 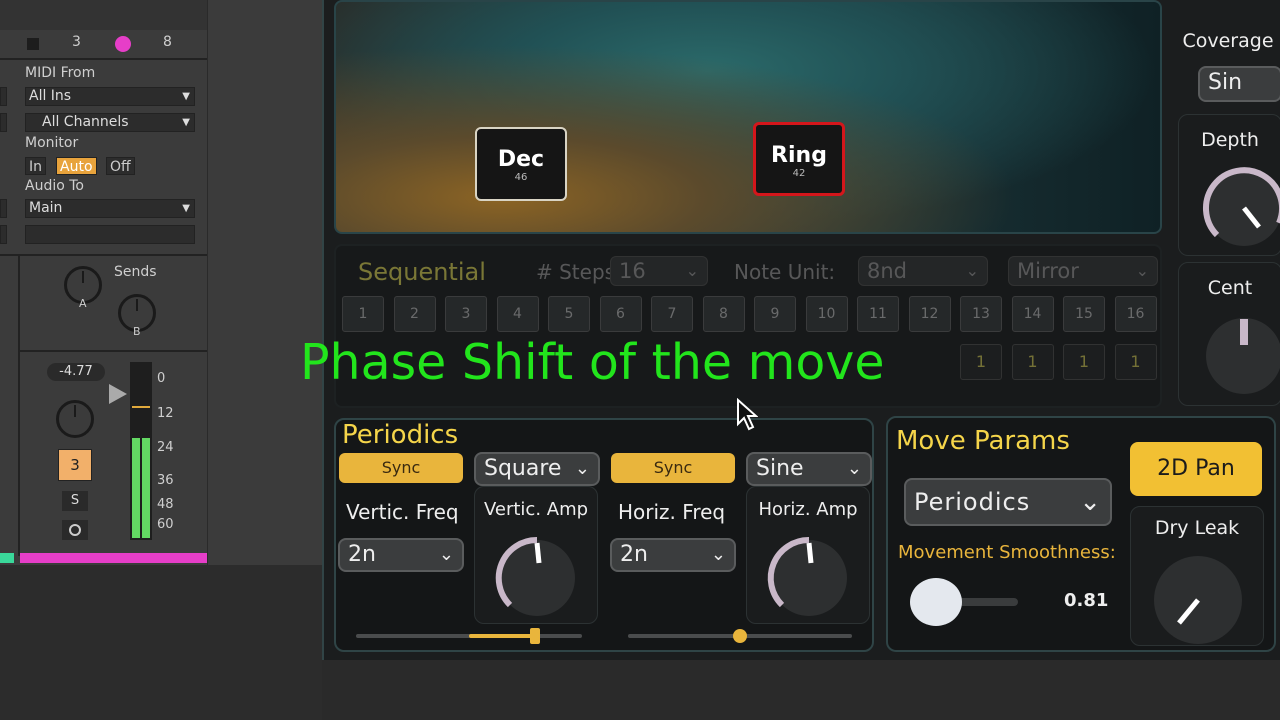 What do you see at coordinates (535, 636) in the screenshot?
I see `vertical-phase-thumb` at bounding box center [535, 636].